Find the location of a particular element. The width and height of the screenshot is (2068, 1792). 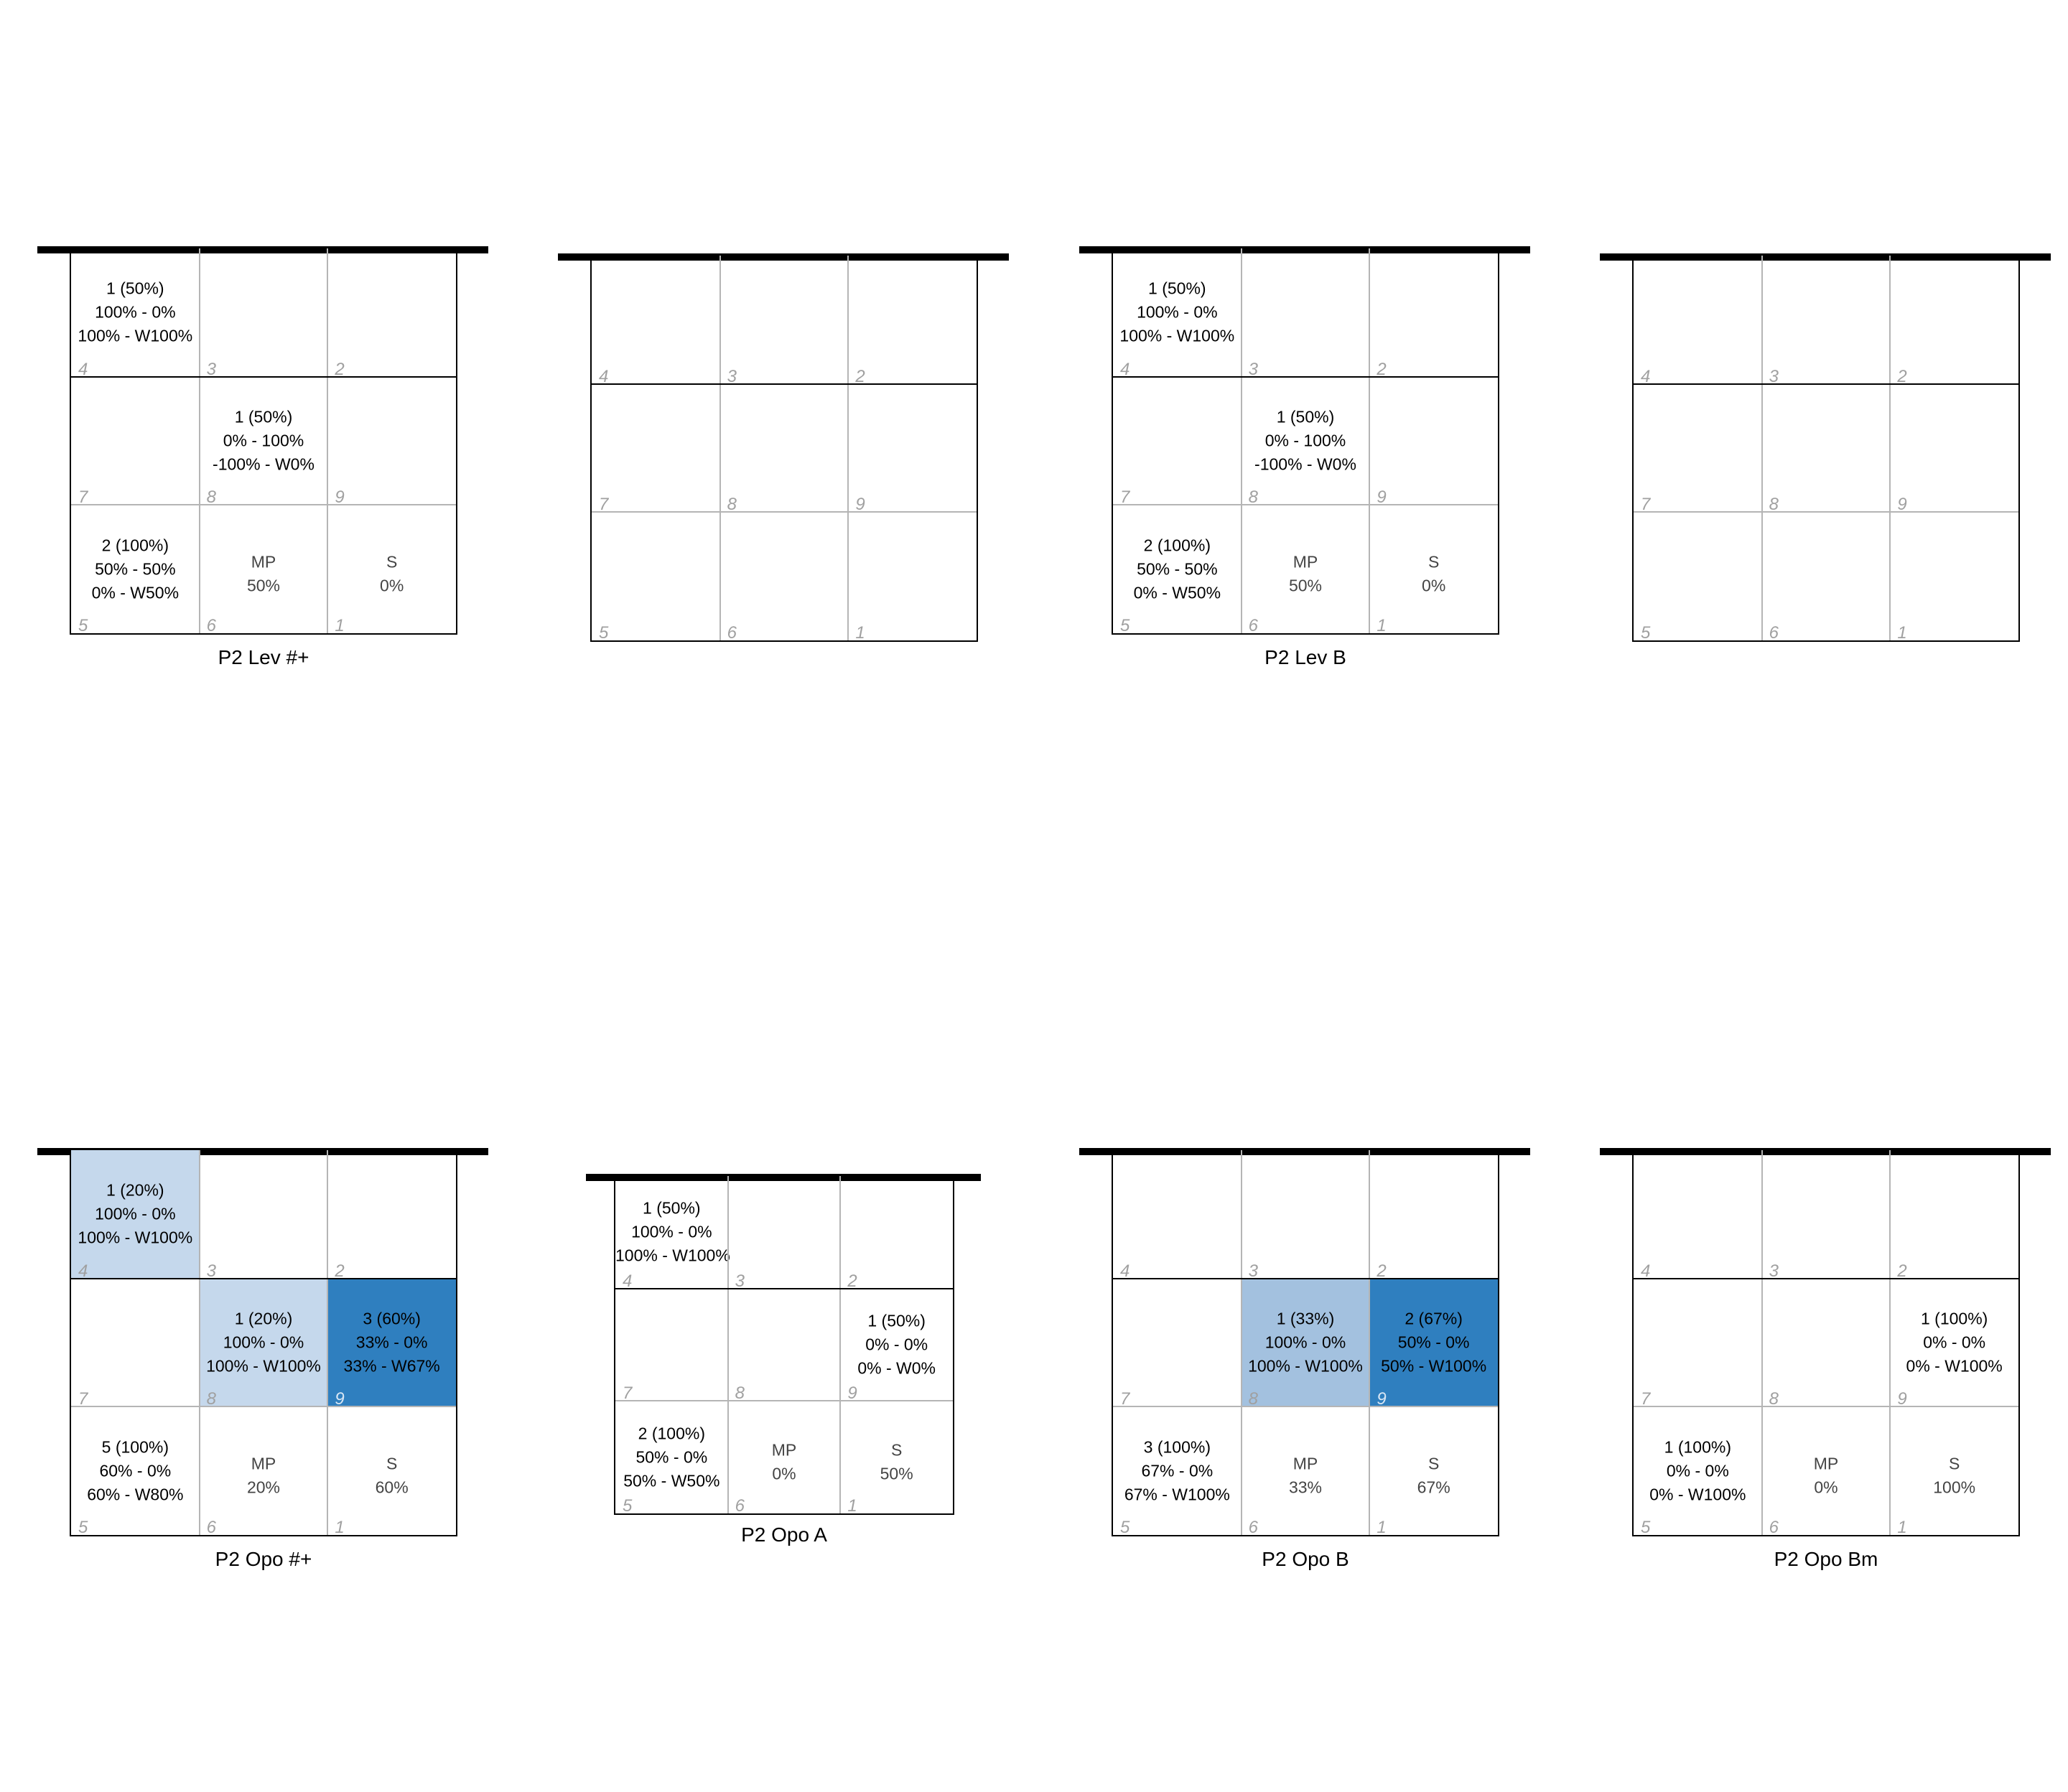

zone-stat-line: 0% - W50% is located at coordinates (135, 592).